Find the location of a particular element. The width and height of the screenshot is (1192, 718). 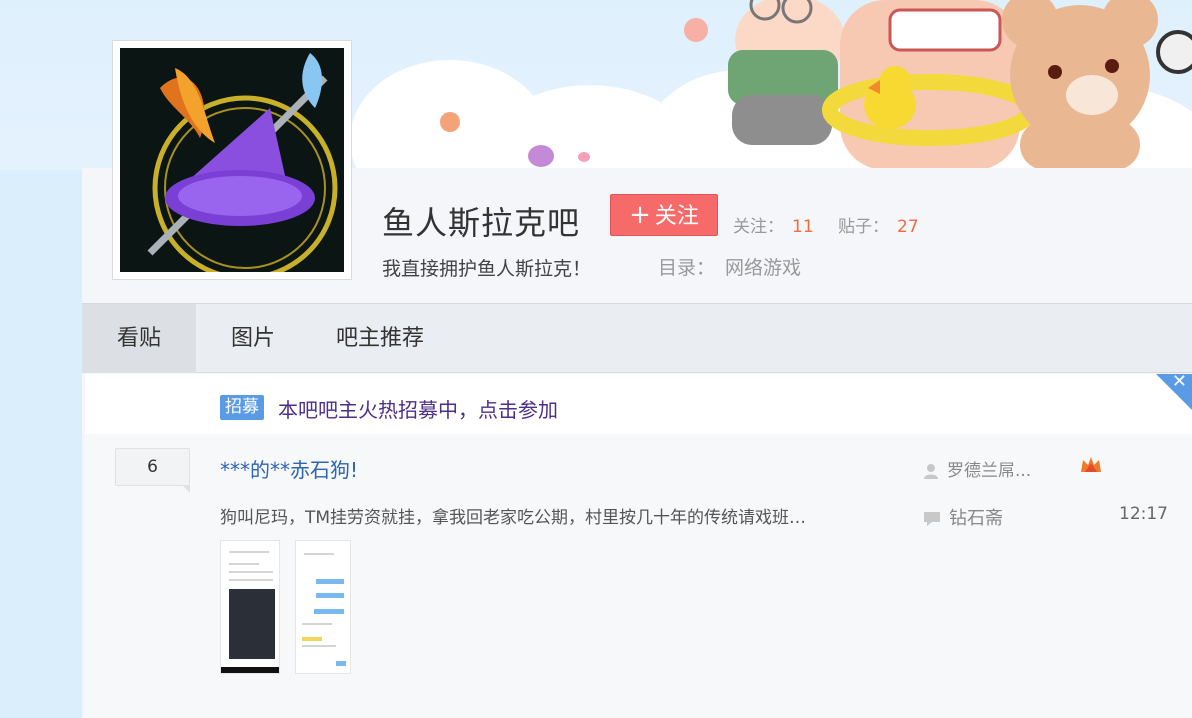

posts-label: 贴子： is located at coordinates (863, 227).